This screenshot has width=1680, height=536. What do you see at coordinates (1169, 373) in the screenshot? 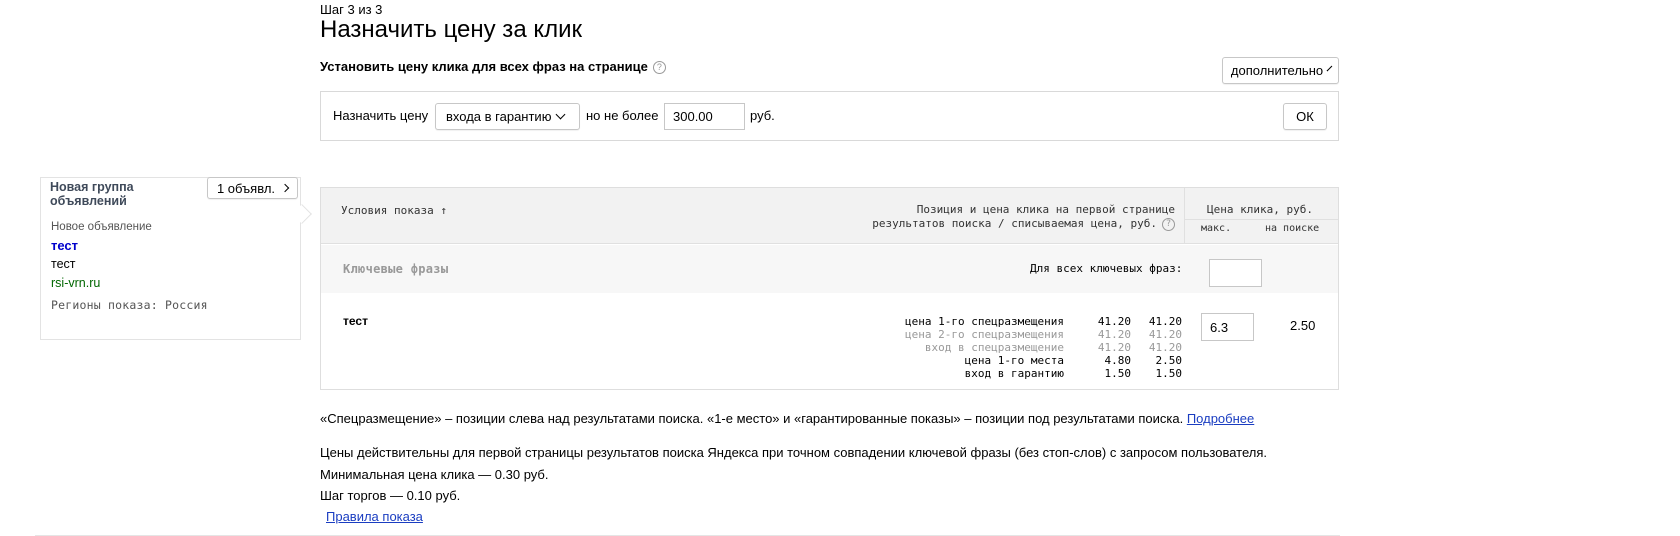
I see `bid-charged: 1.50` at bounding box center [1169, 373].